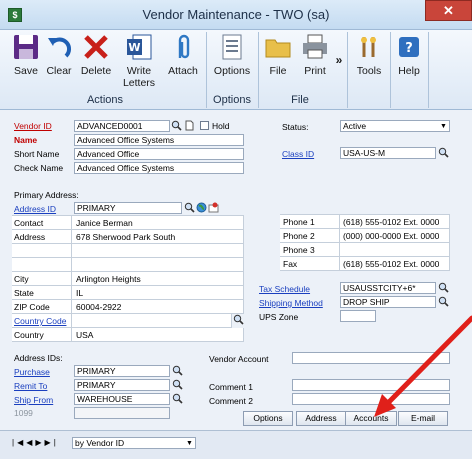 The width and height of the screenshot is (472, 459). What do you see at coordinates (391, 264) in the screenshot?
I see `fax-field: (618) 555-0102 Ext. 0000` at bounding box center [391, 264].